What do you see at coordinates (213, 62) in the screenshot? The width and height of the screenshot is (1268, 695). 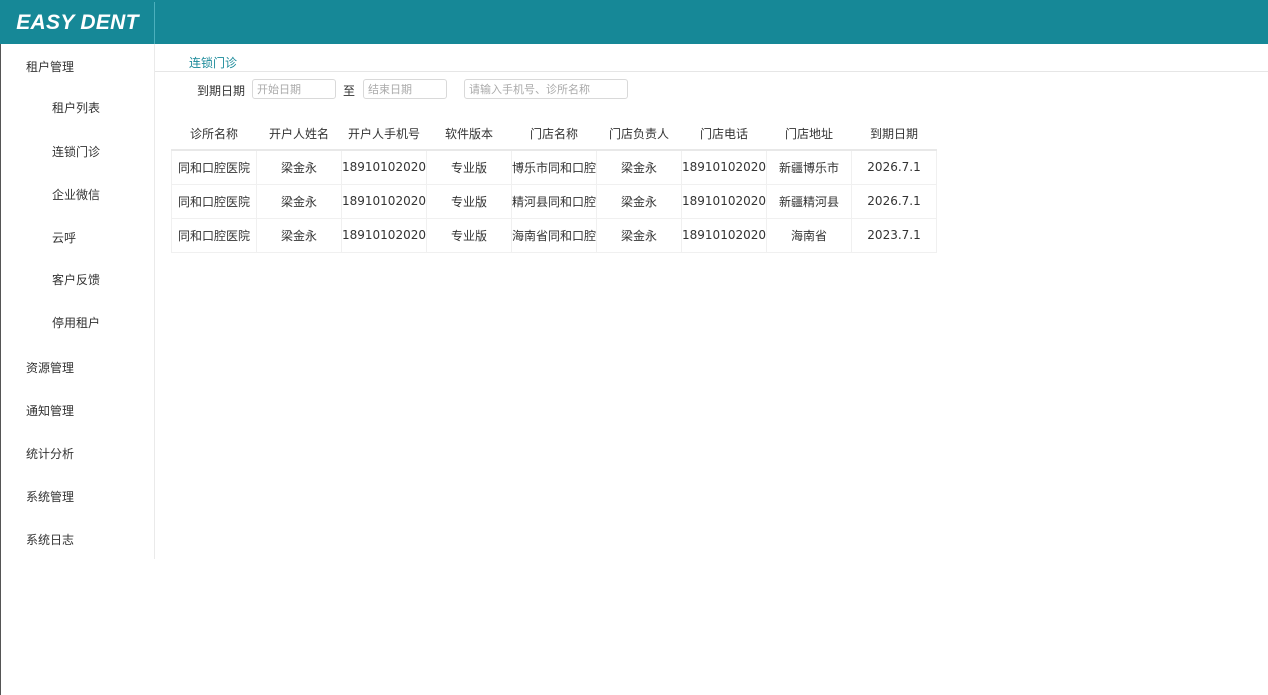 I see `tab-chain-clinic: 连锁门诊` at bounding box center [213, 62].